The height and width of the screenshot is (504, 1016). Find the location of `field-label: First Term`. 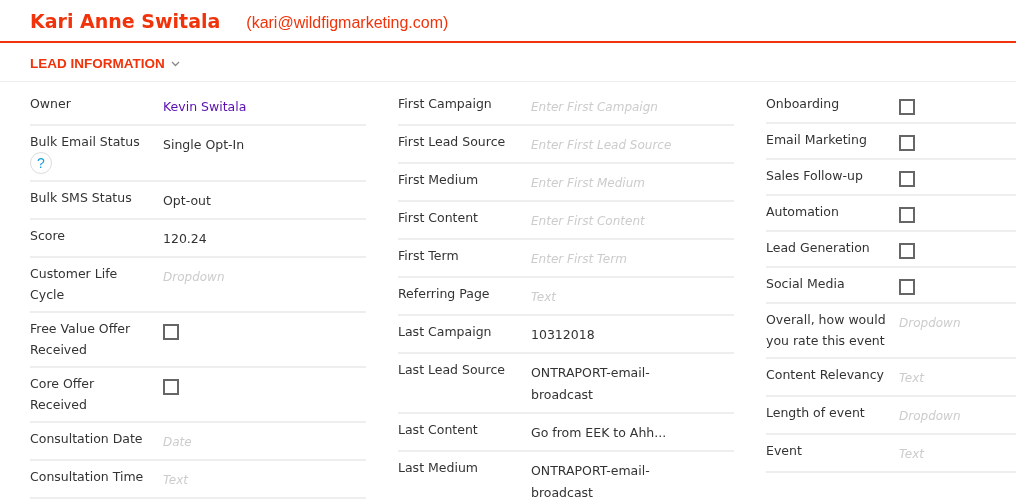

field-label: First Term is located at coordinates (429, 256).